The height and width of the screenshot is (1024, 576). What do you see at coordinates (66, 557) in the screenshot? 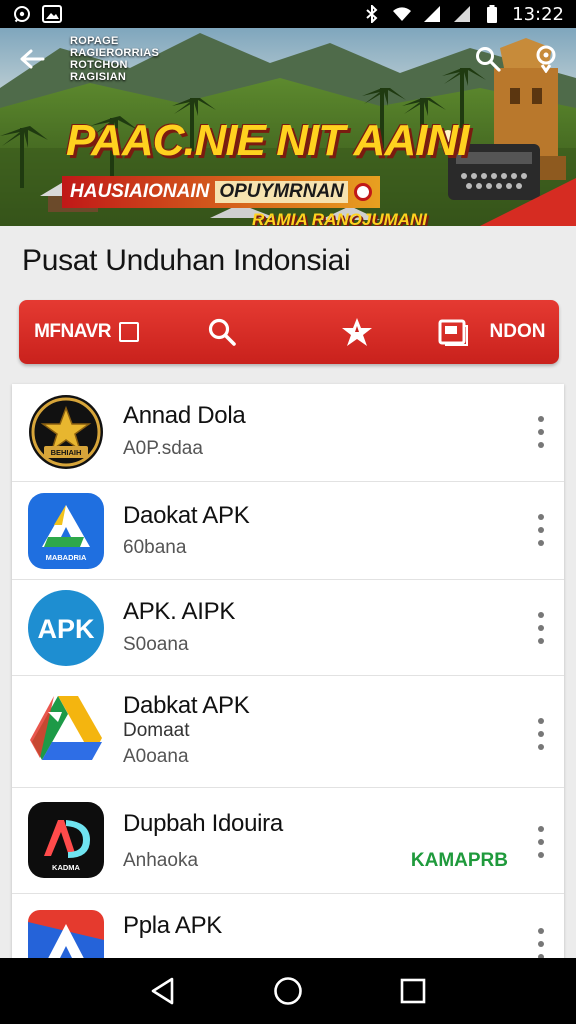
I see `app-icon-text: MABADRIA` at bounding box center [66, 557].